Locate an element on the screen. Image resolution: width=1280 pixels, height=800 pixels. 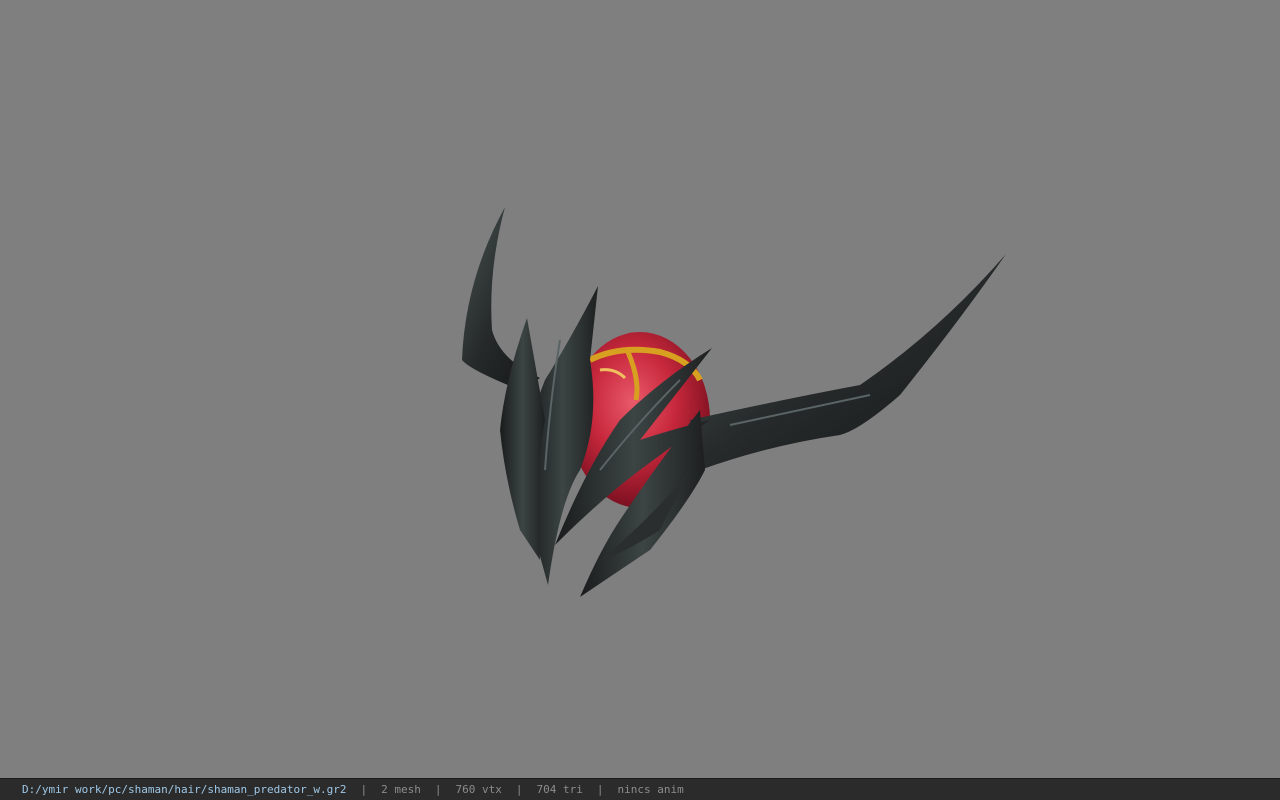
mesh-count: 2 mesh is located at coordinates (401, 789).